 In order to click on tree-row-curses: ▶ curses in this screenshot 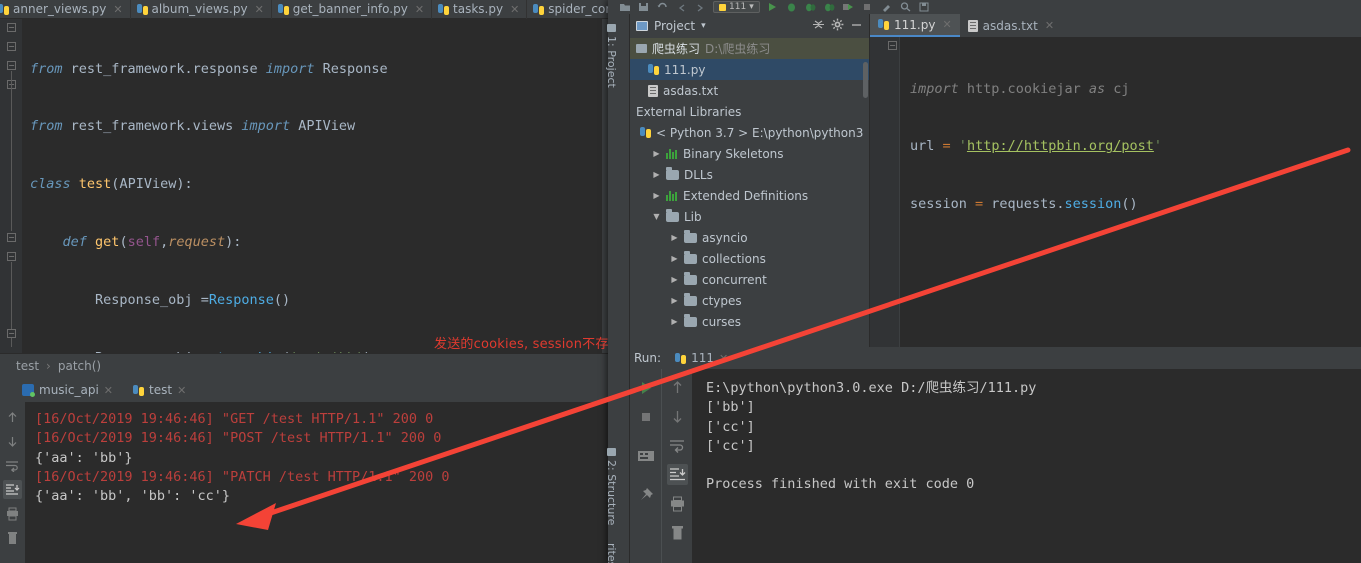, I will do `click(749, 321)`.